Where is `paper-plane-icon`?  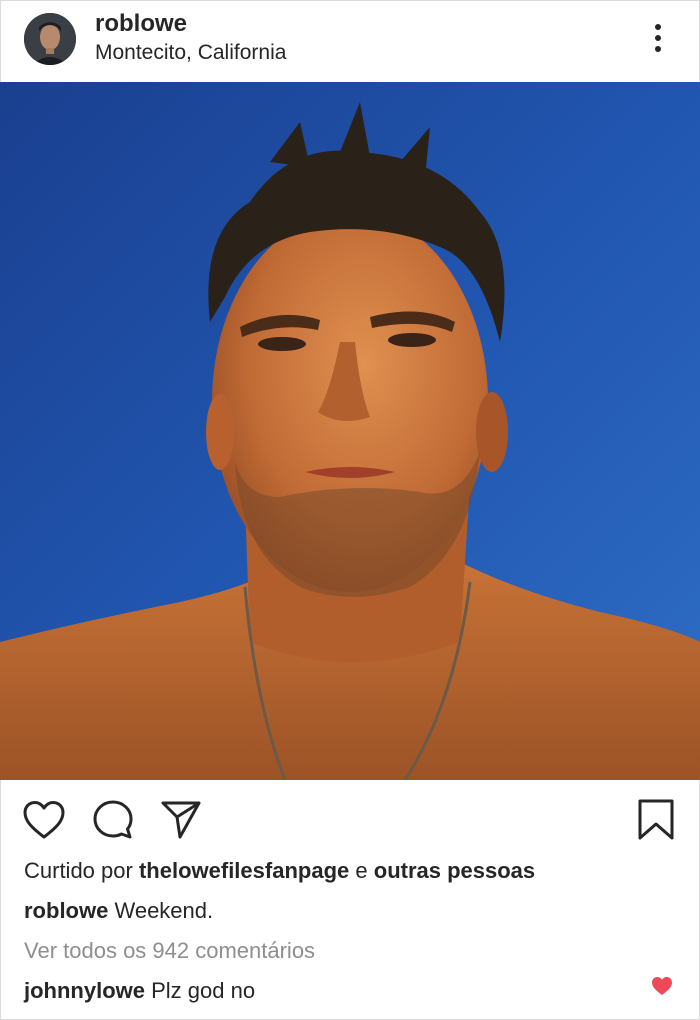
paper-plane-icon is located at coordinates (181, 822).